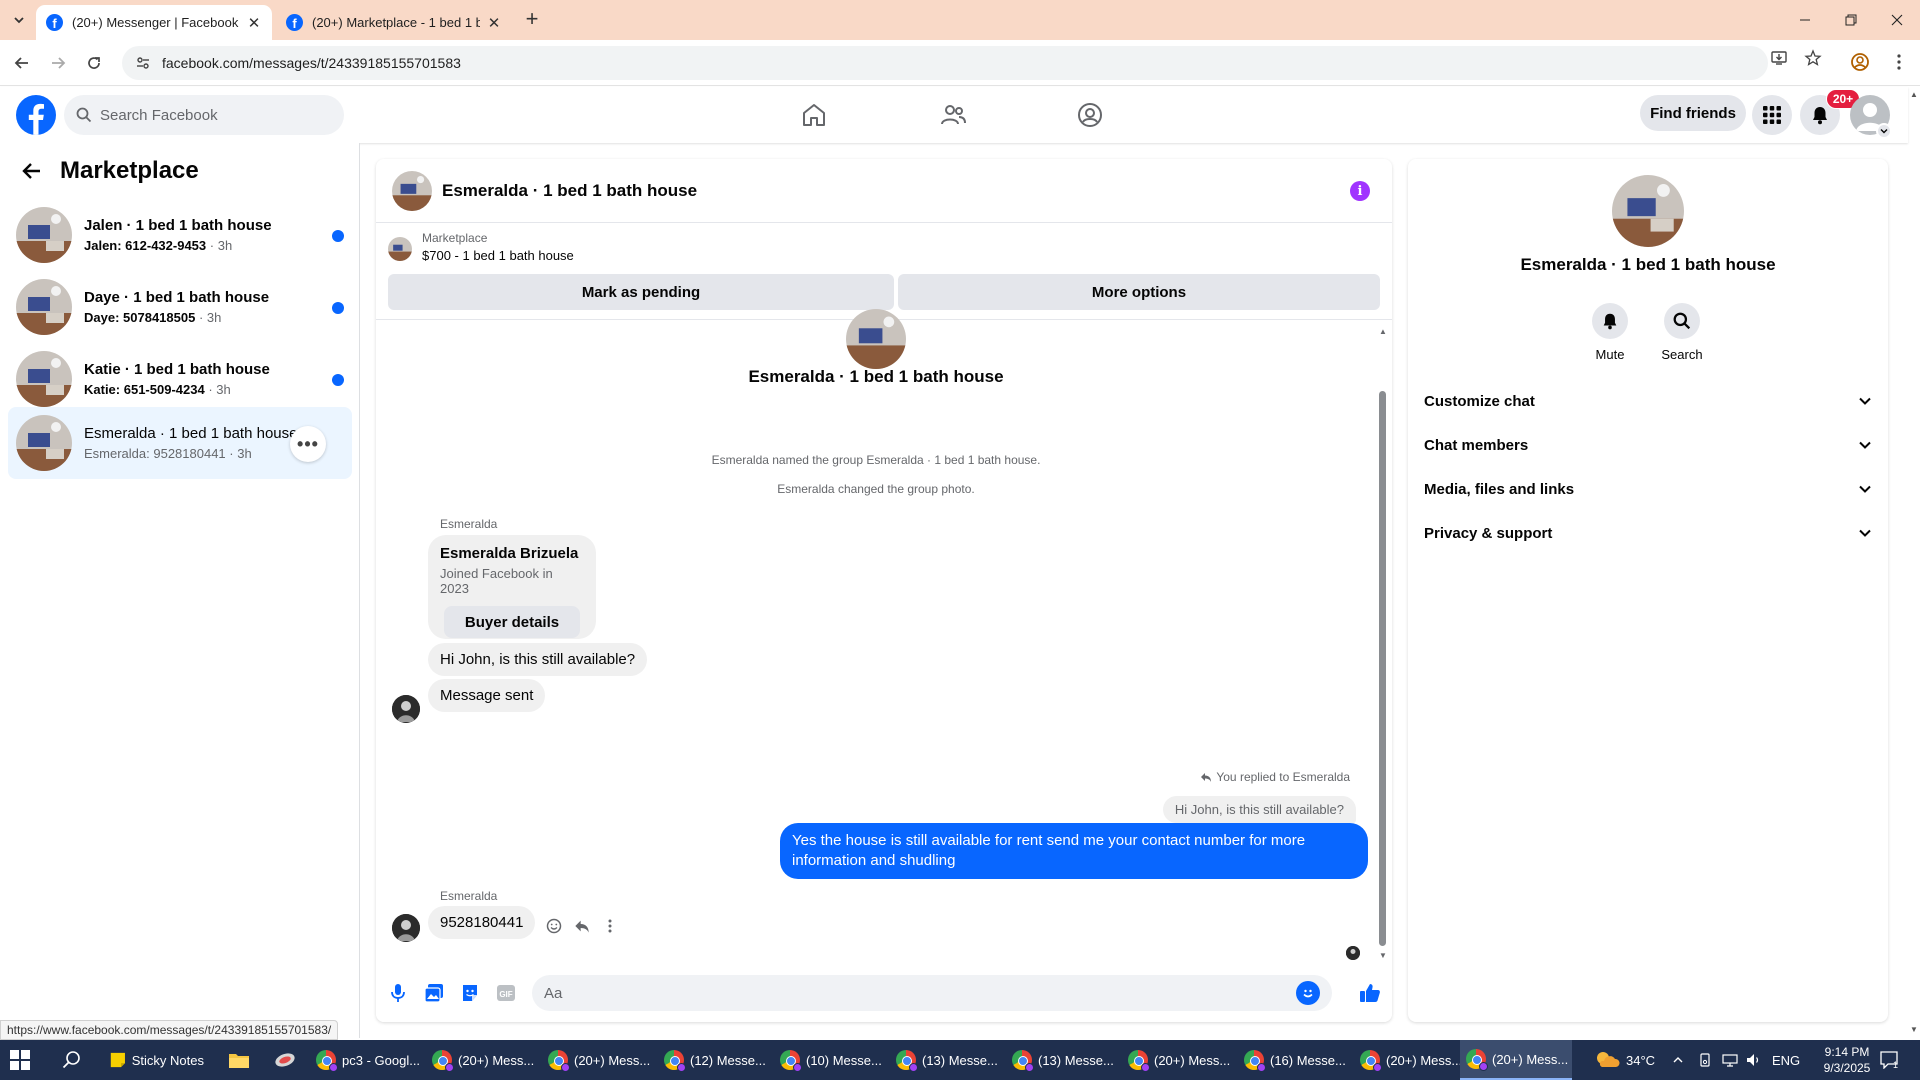 The width and height of the screenshot is (1920, 1080). What do you see at coordinates (1383, 331) in the screenshot?
I see `thread-scroll-up-arrow: ▲` at bounding box center [1383, 331].